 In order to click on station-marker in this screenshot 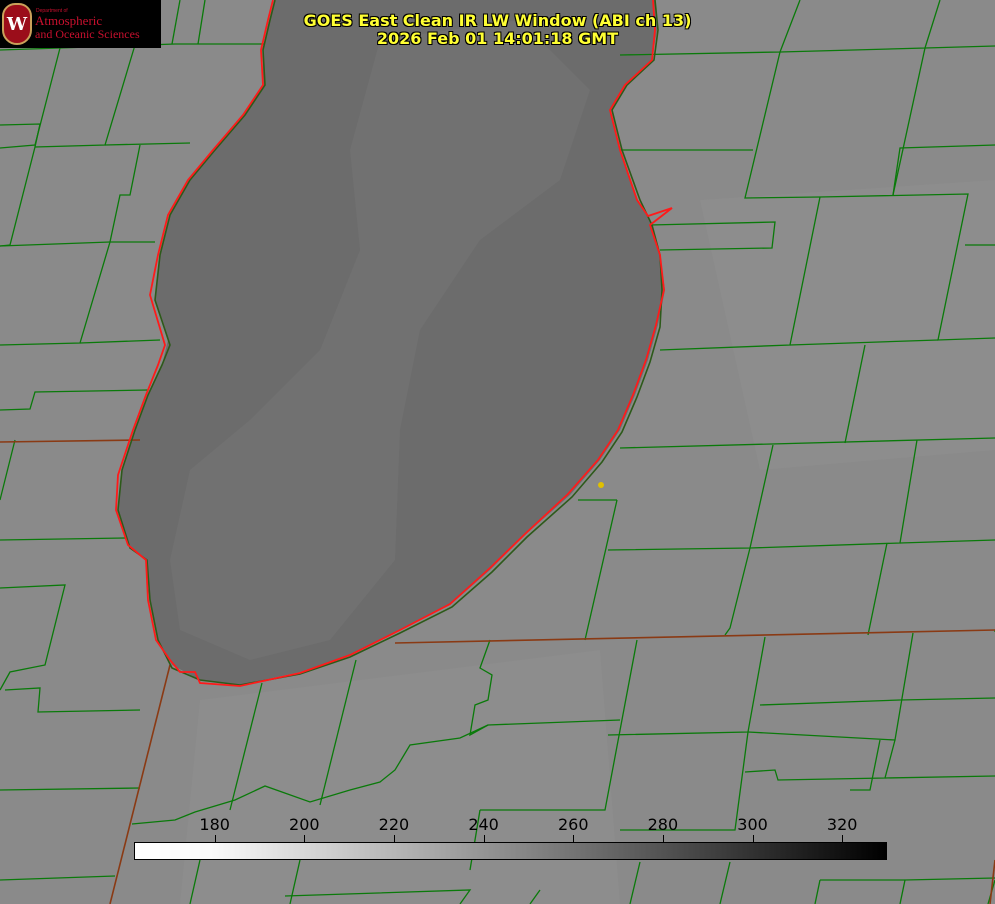, I will do `click(601, 485)`.